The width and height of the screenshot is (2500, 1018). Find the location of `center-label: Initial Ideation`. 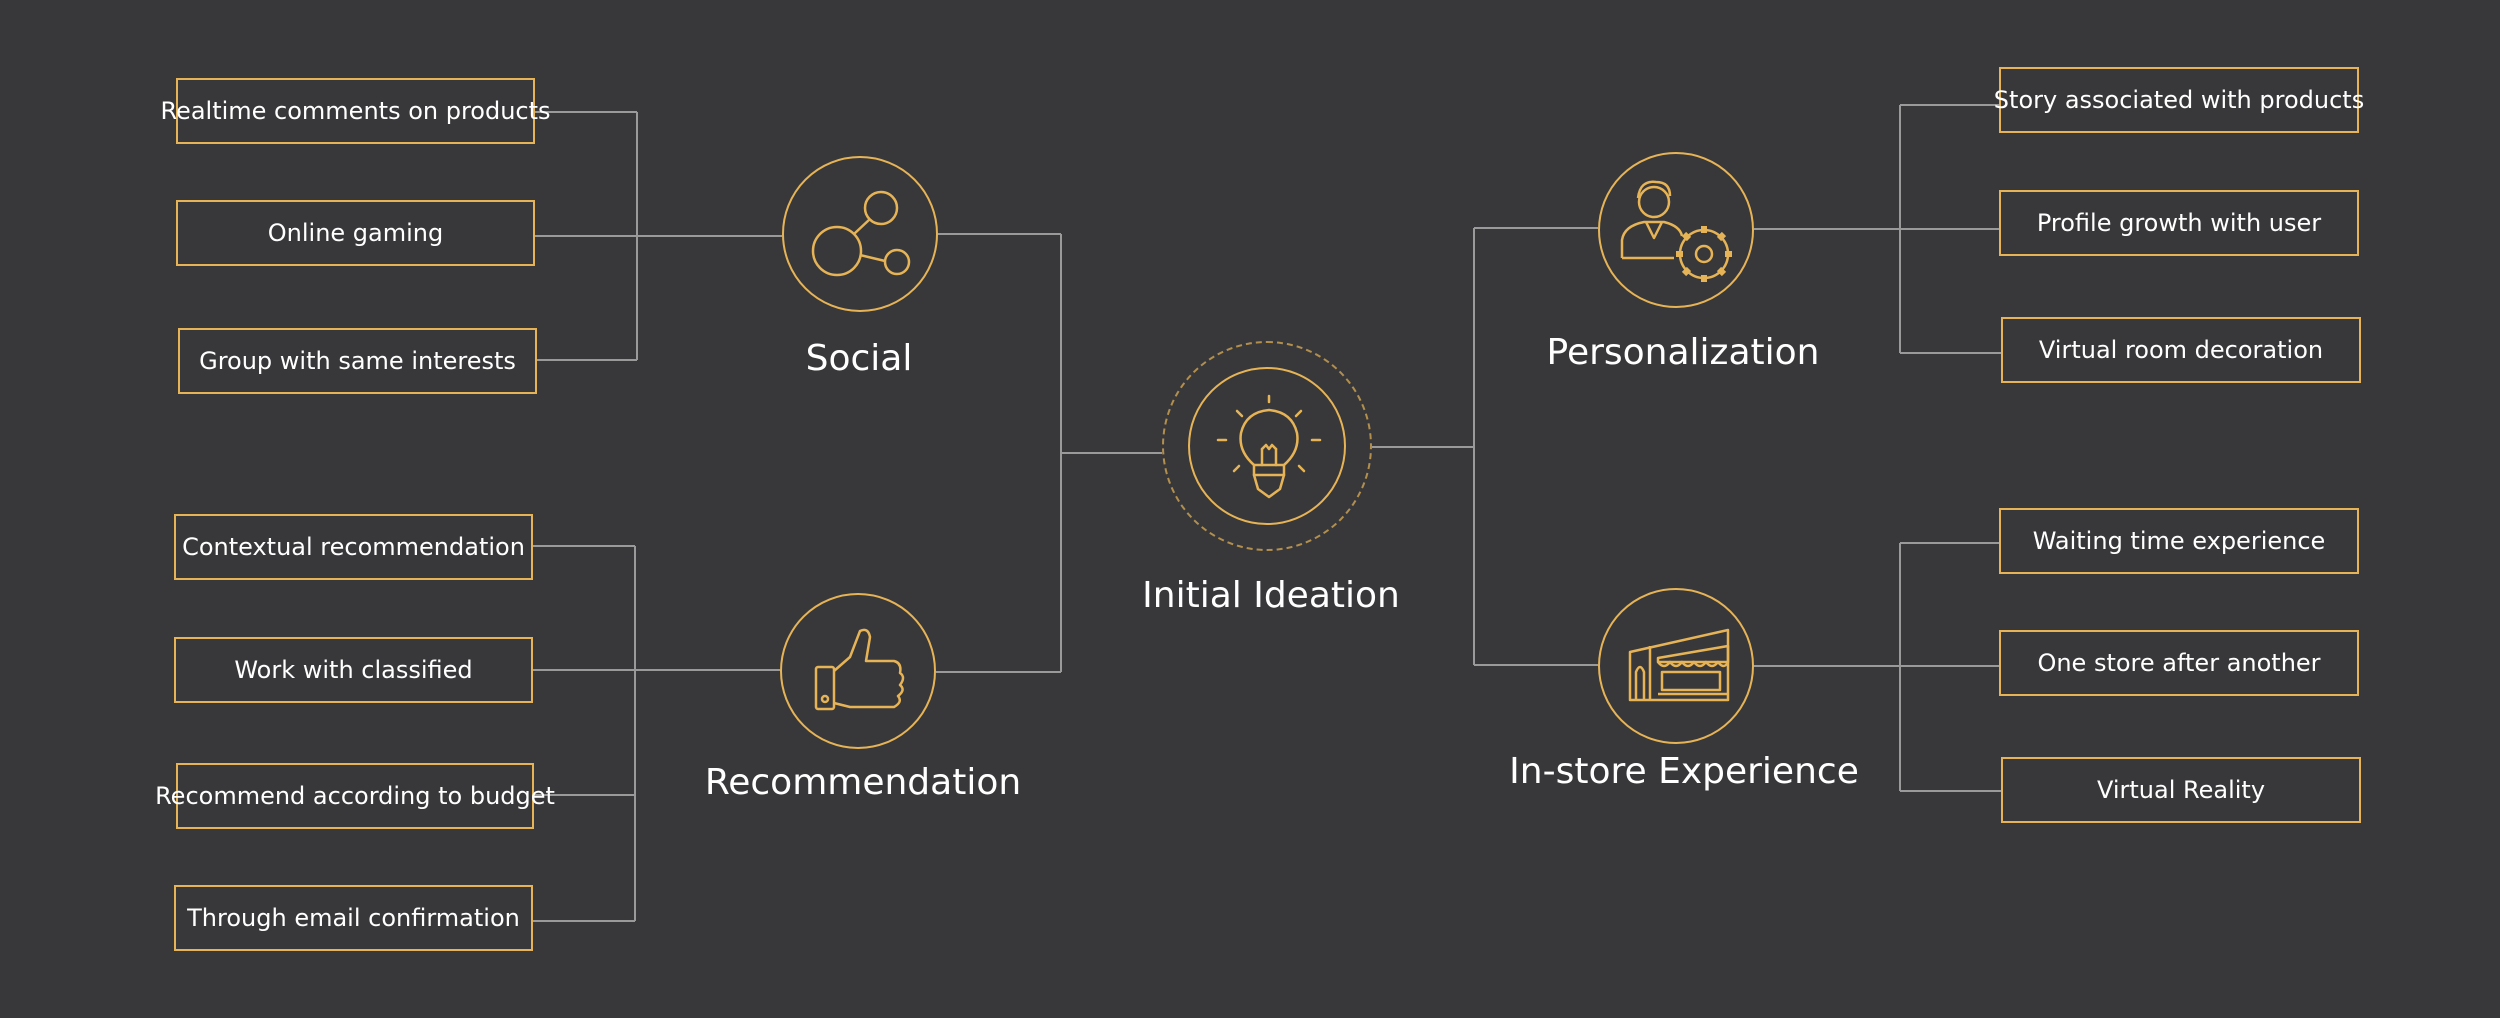

center-label: Initial Ideation is located at coordinates (1271, 595).